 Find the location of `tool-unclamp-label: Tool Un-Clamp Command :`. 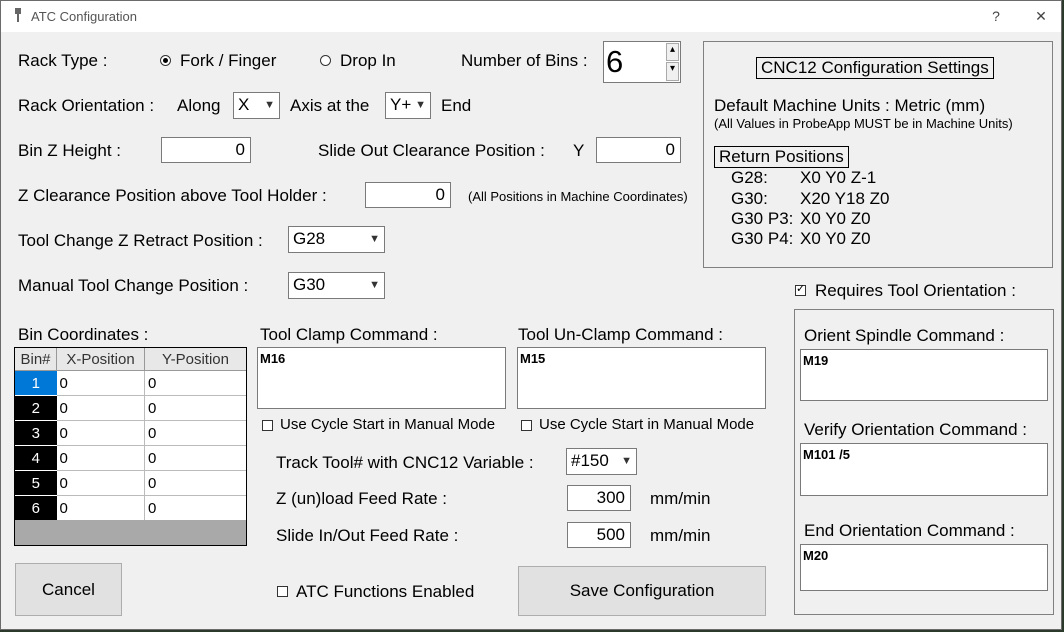

tool-unclamp-label: Tool Un-Clamp Command : is located at coordinates (621, 334).